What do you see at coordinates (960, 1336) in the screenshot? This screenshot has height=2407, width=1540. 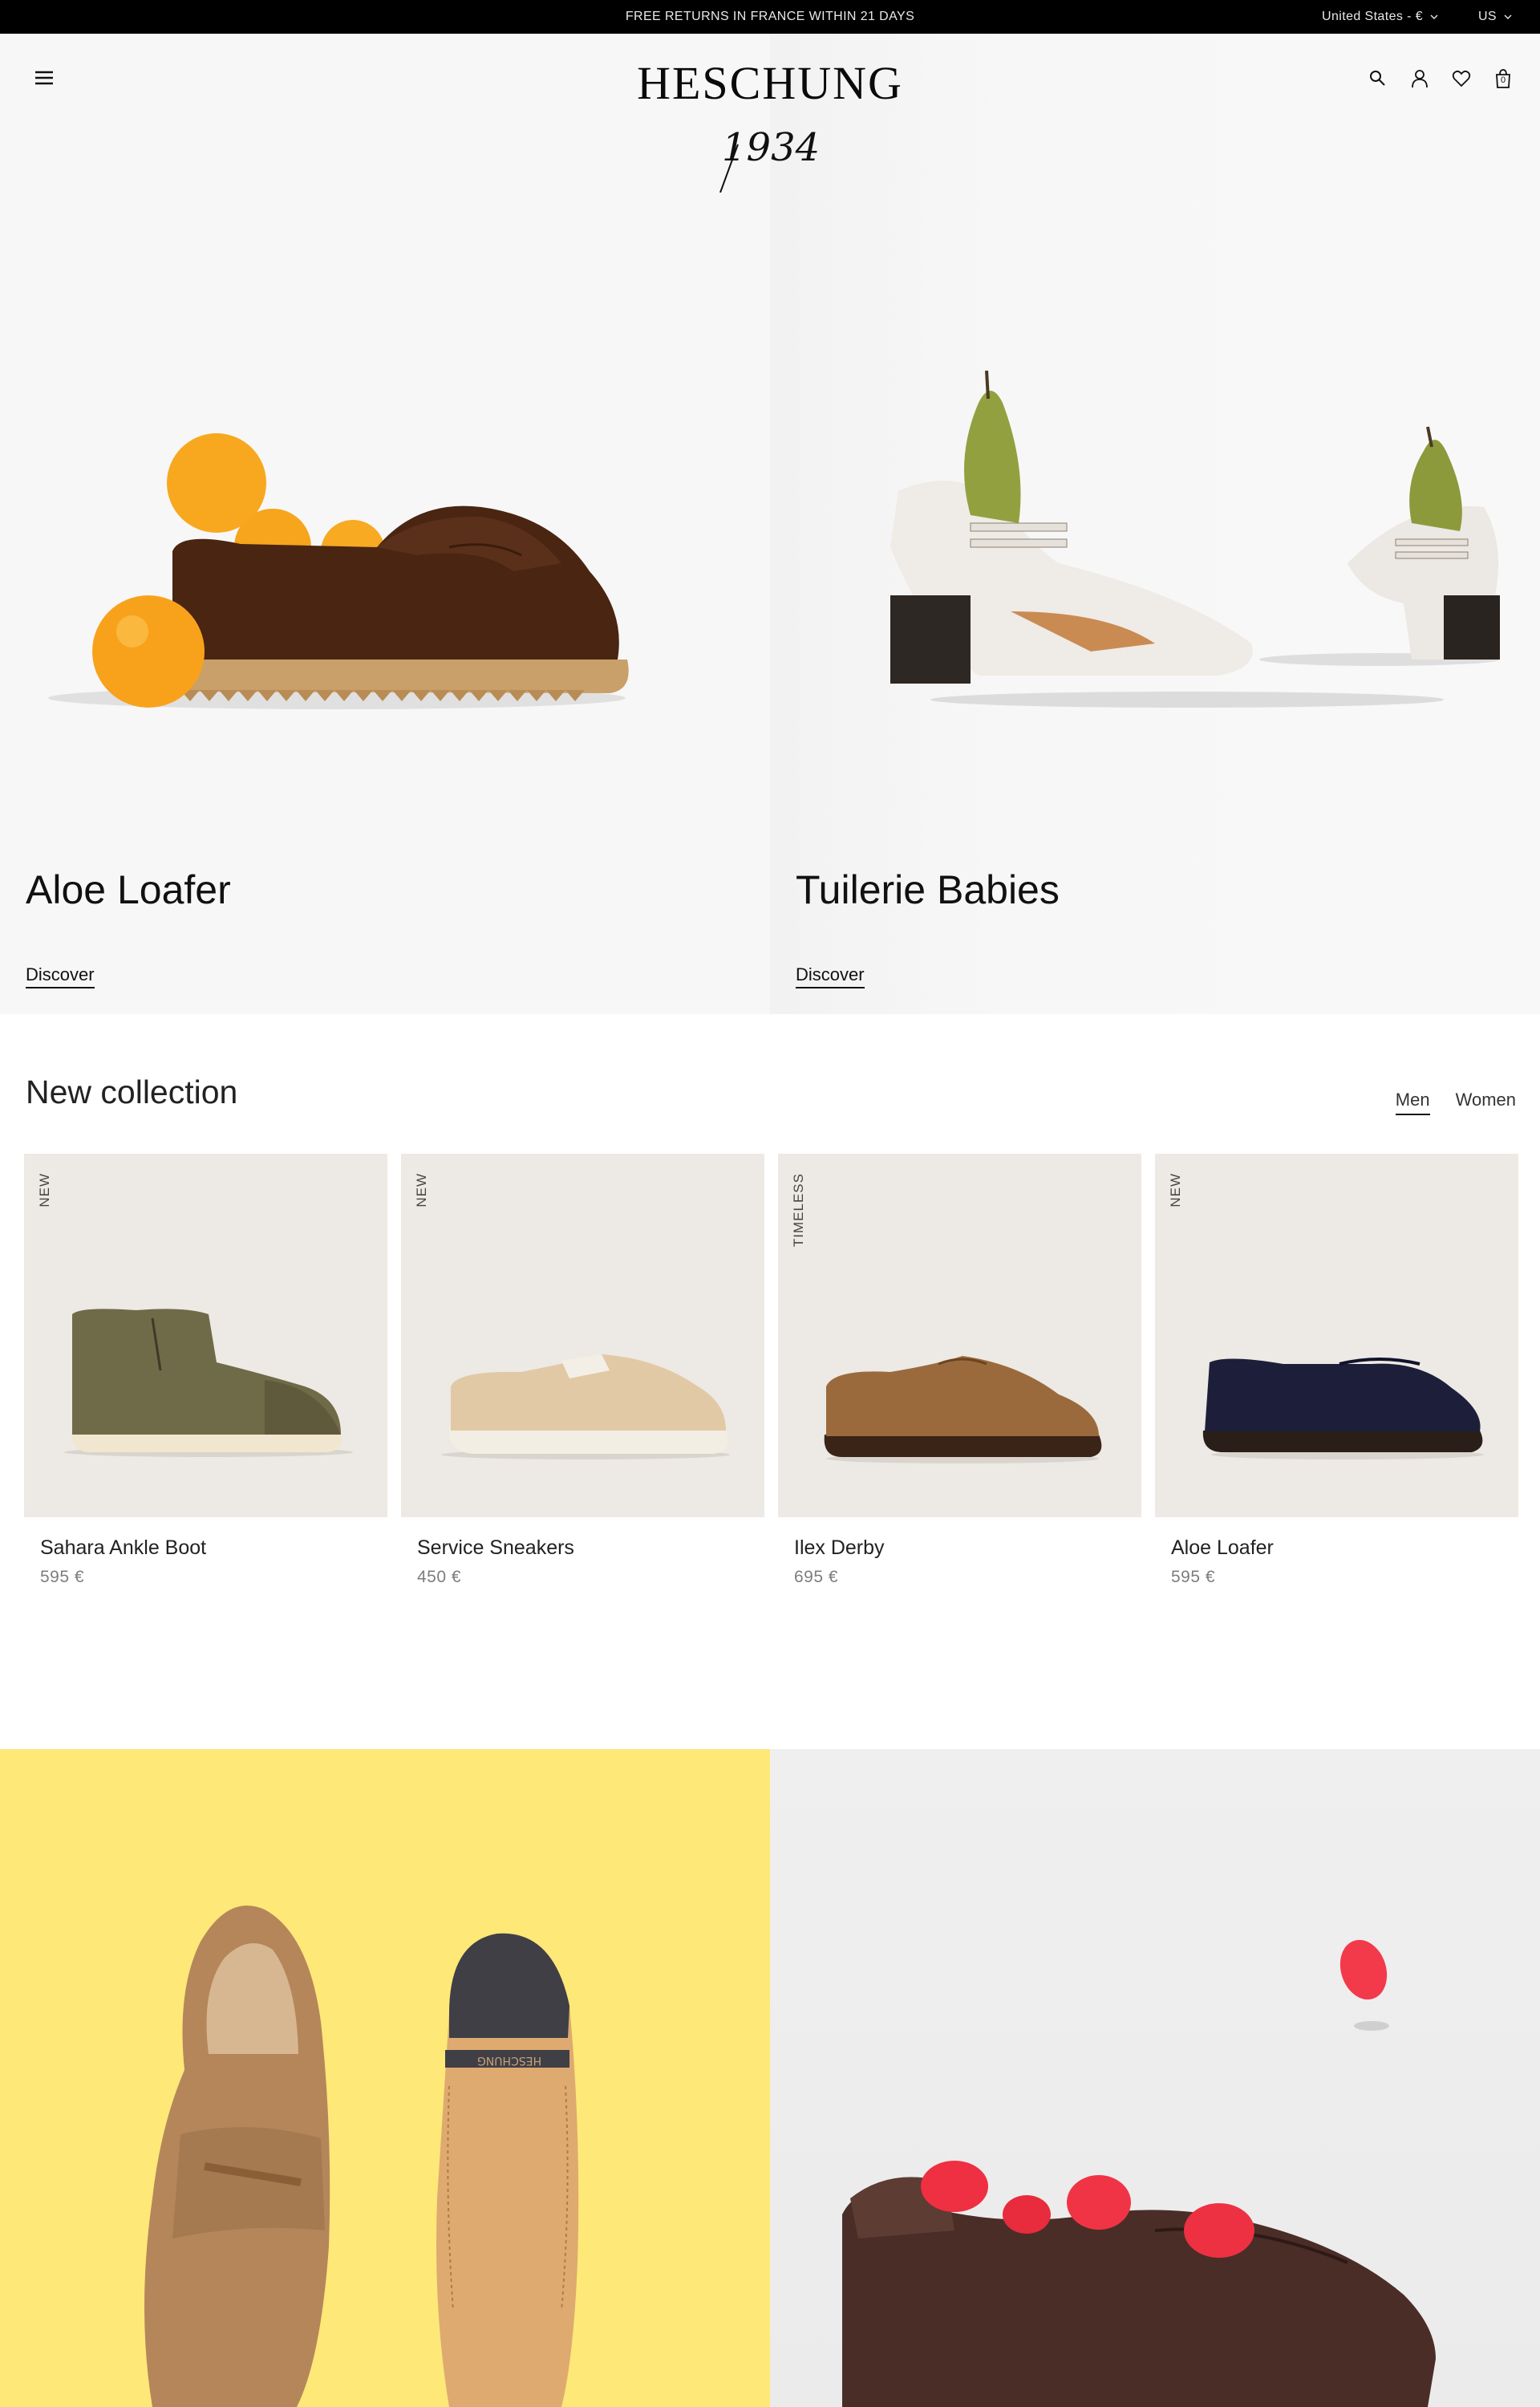 I see `product-image: TIMELESS` at bounding box center [960, 1336].